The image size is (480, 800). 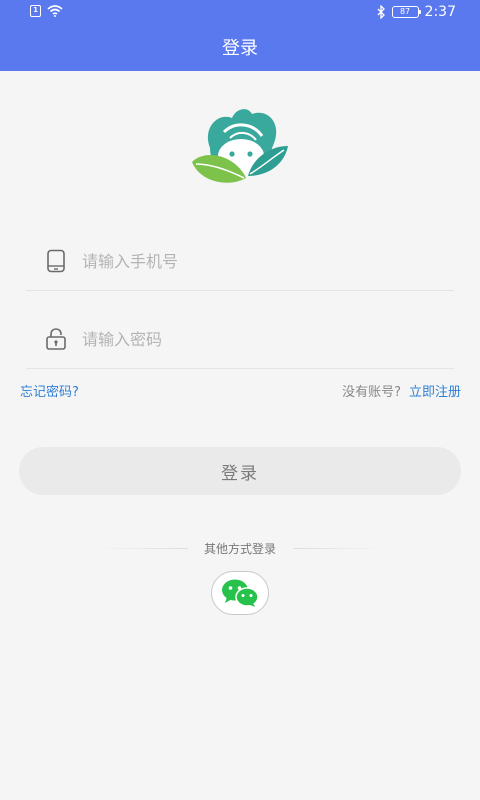 I want to click on header-bar: 1 87 2:37 登录, so click(x=240, y=35).